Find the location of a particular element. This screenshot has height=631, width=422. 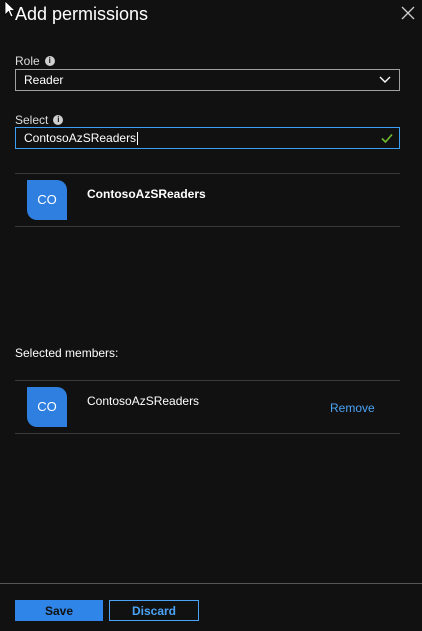

role-label: Role is located at coordinates (27, 61).